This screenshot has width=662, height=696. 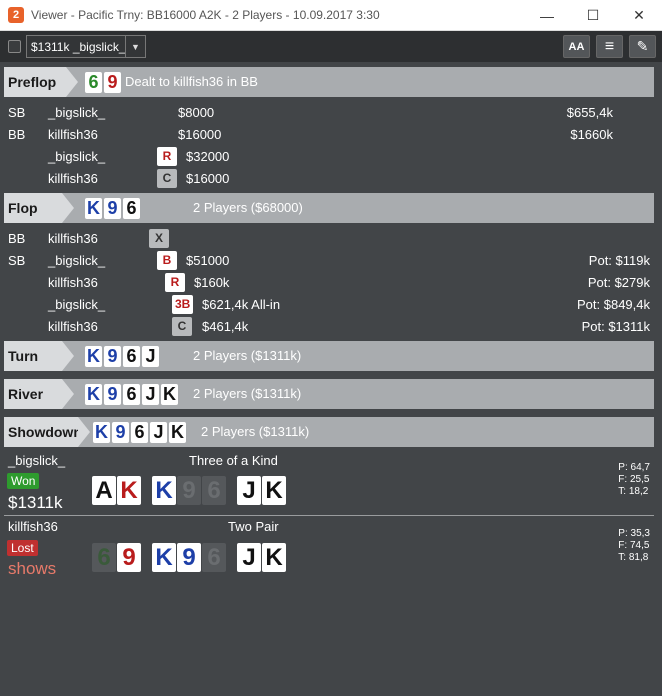 I want to click on select-checkbox, so click(x=14, y=46).